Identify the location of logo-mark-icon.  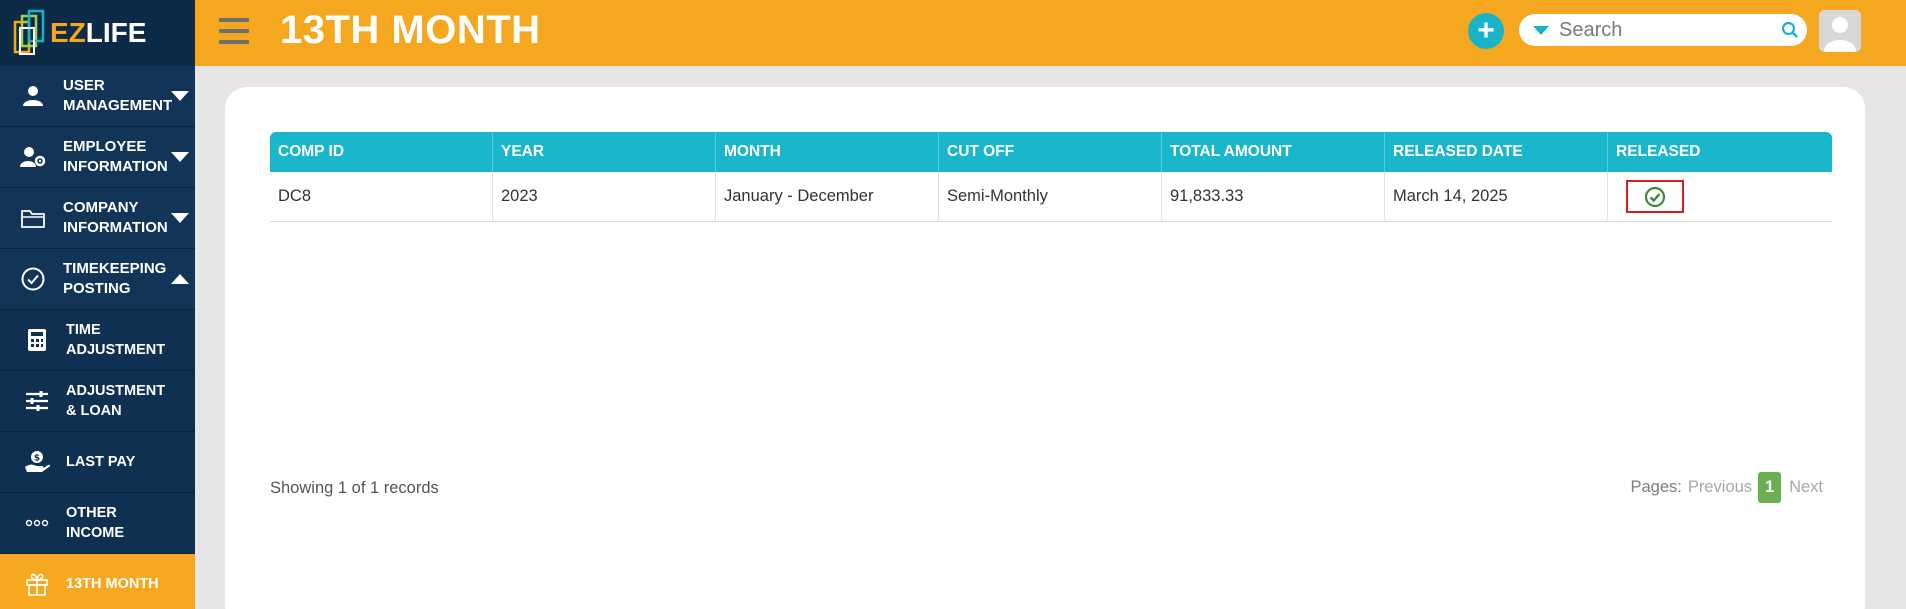
(31, 33).